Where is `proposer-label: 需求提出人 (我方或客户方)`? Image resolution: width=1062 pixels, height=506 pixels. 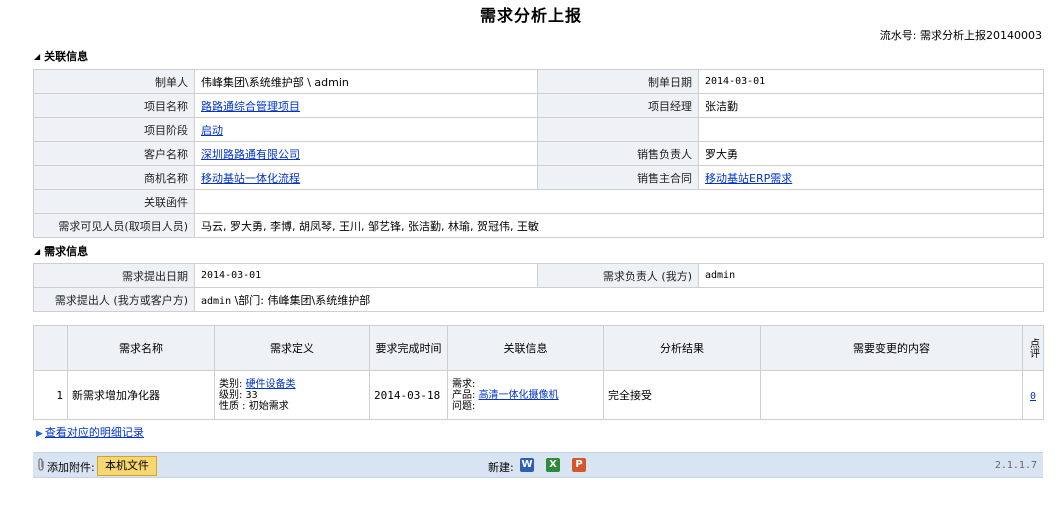 proposer-label: 需求提出人 (我方或客户方) is located at coordinates (114, 299).